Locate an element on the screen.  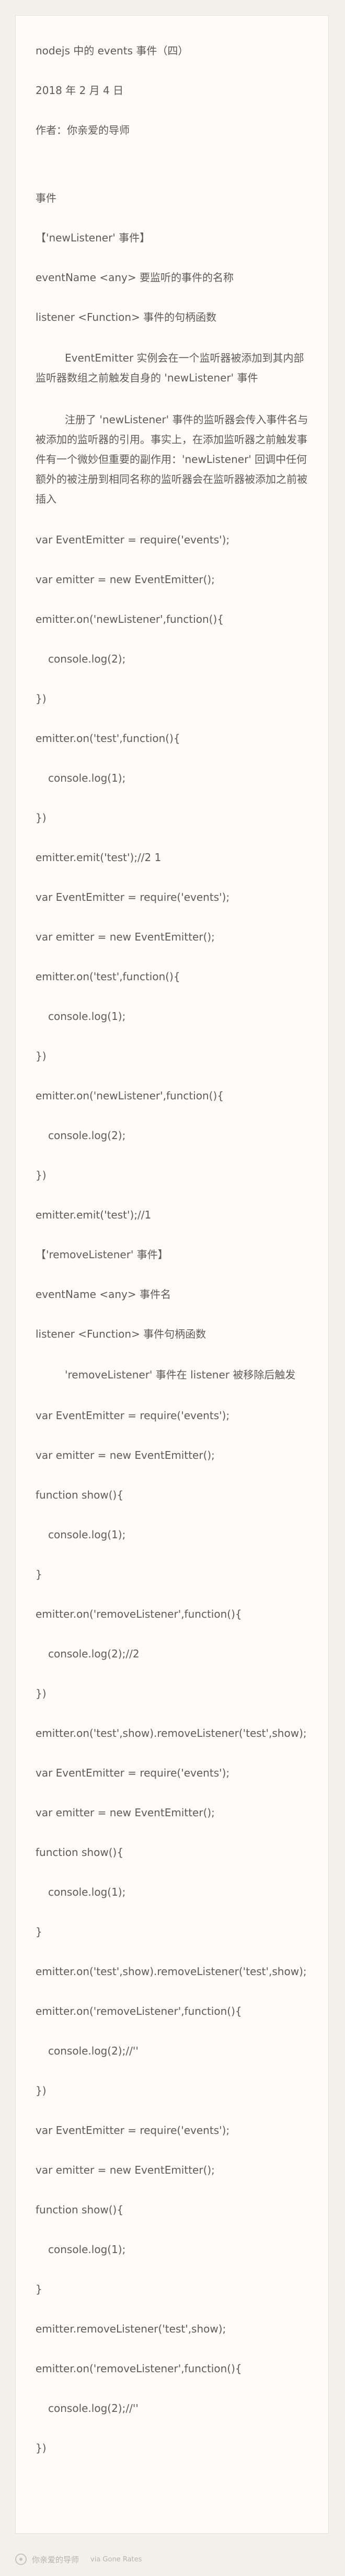
footer: 你亲爱的导师 via Gone Rates is located at coordinates (172, 2559).